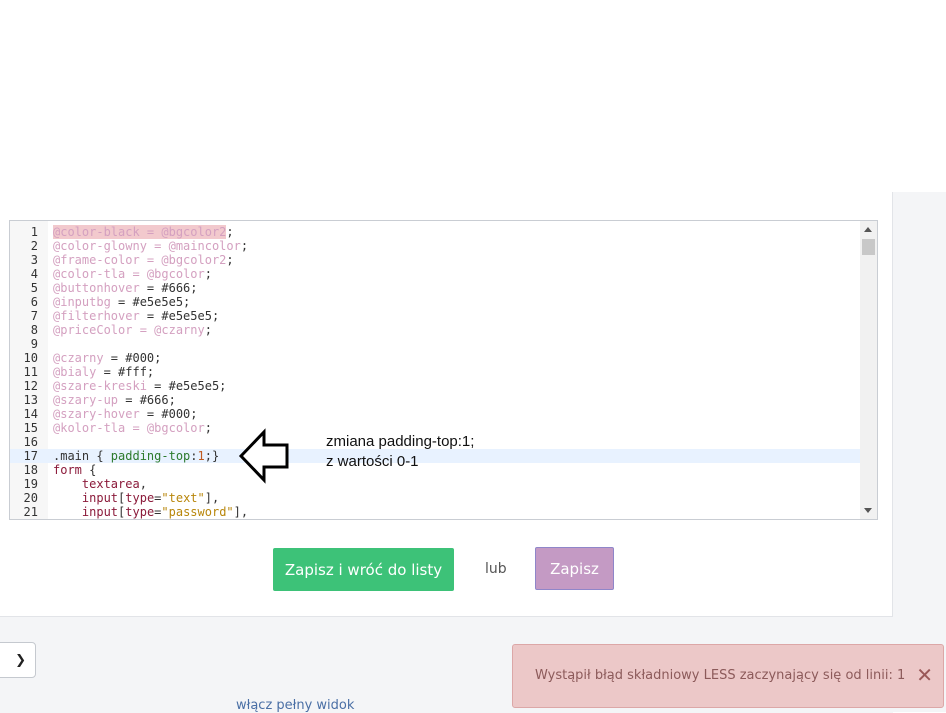  Describe the element at coordinates (34, 260) in the screenshot. I see `line-number: 3` at that location.